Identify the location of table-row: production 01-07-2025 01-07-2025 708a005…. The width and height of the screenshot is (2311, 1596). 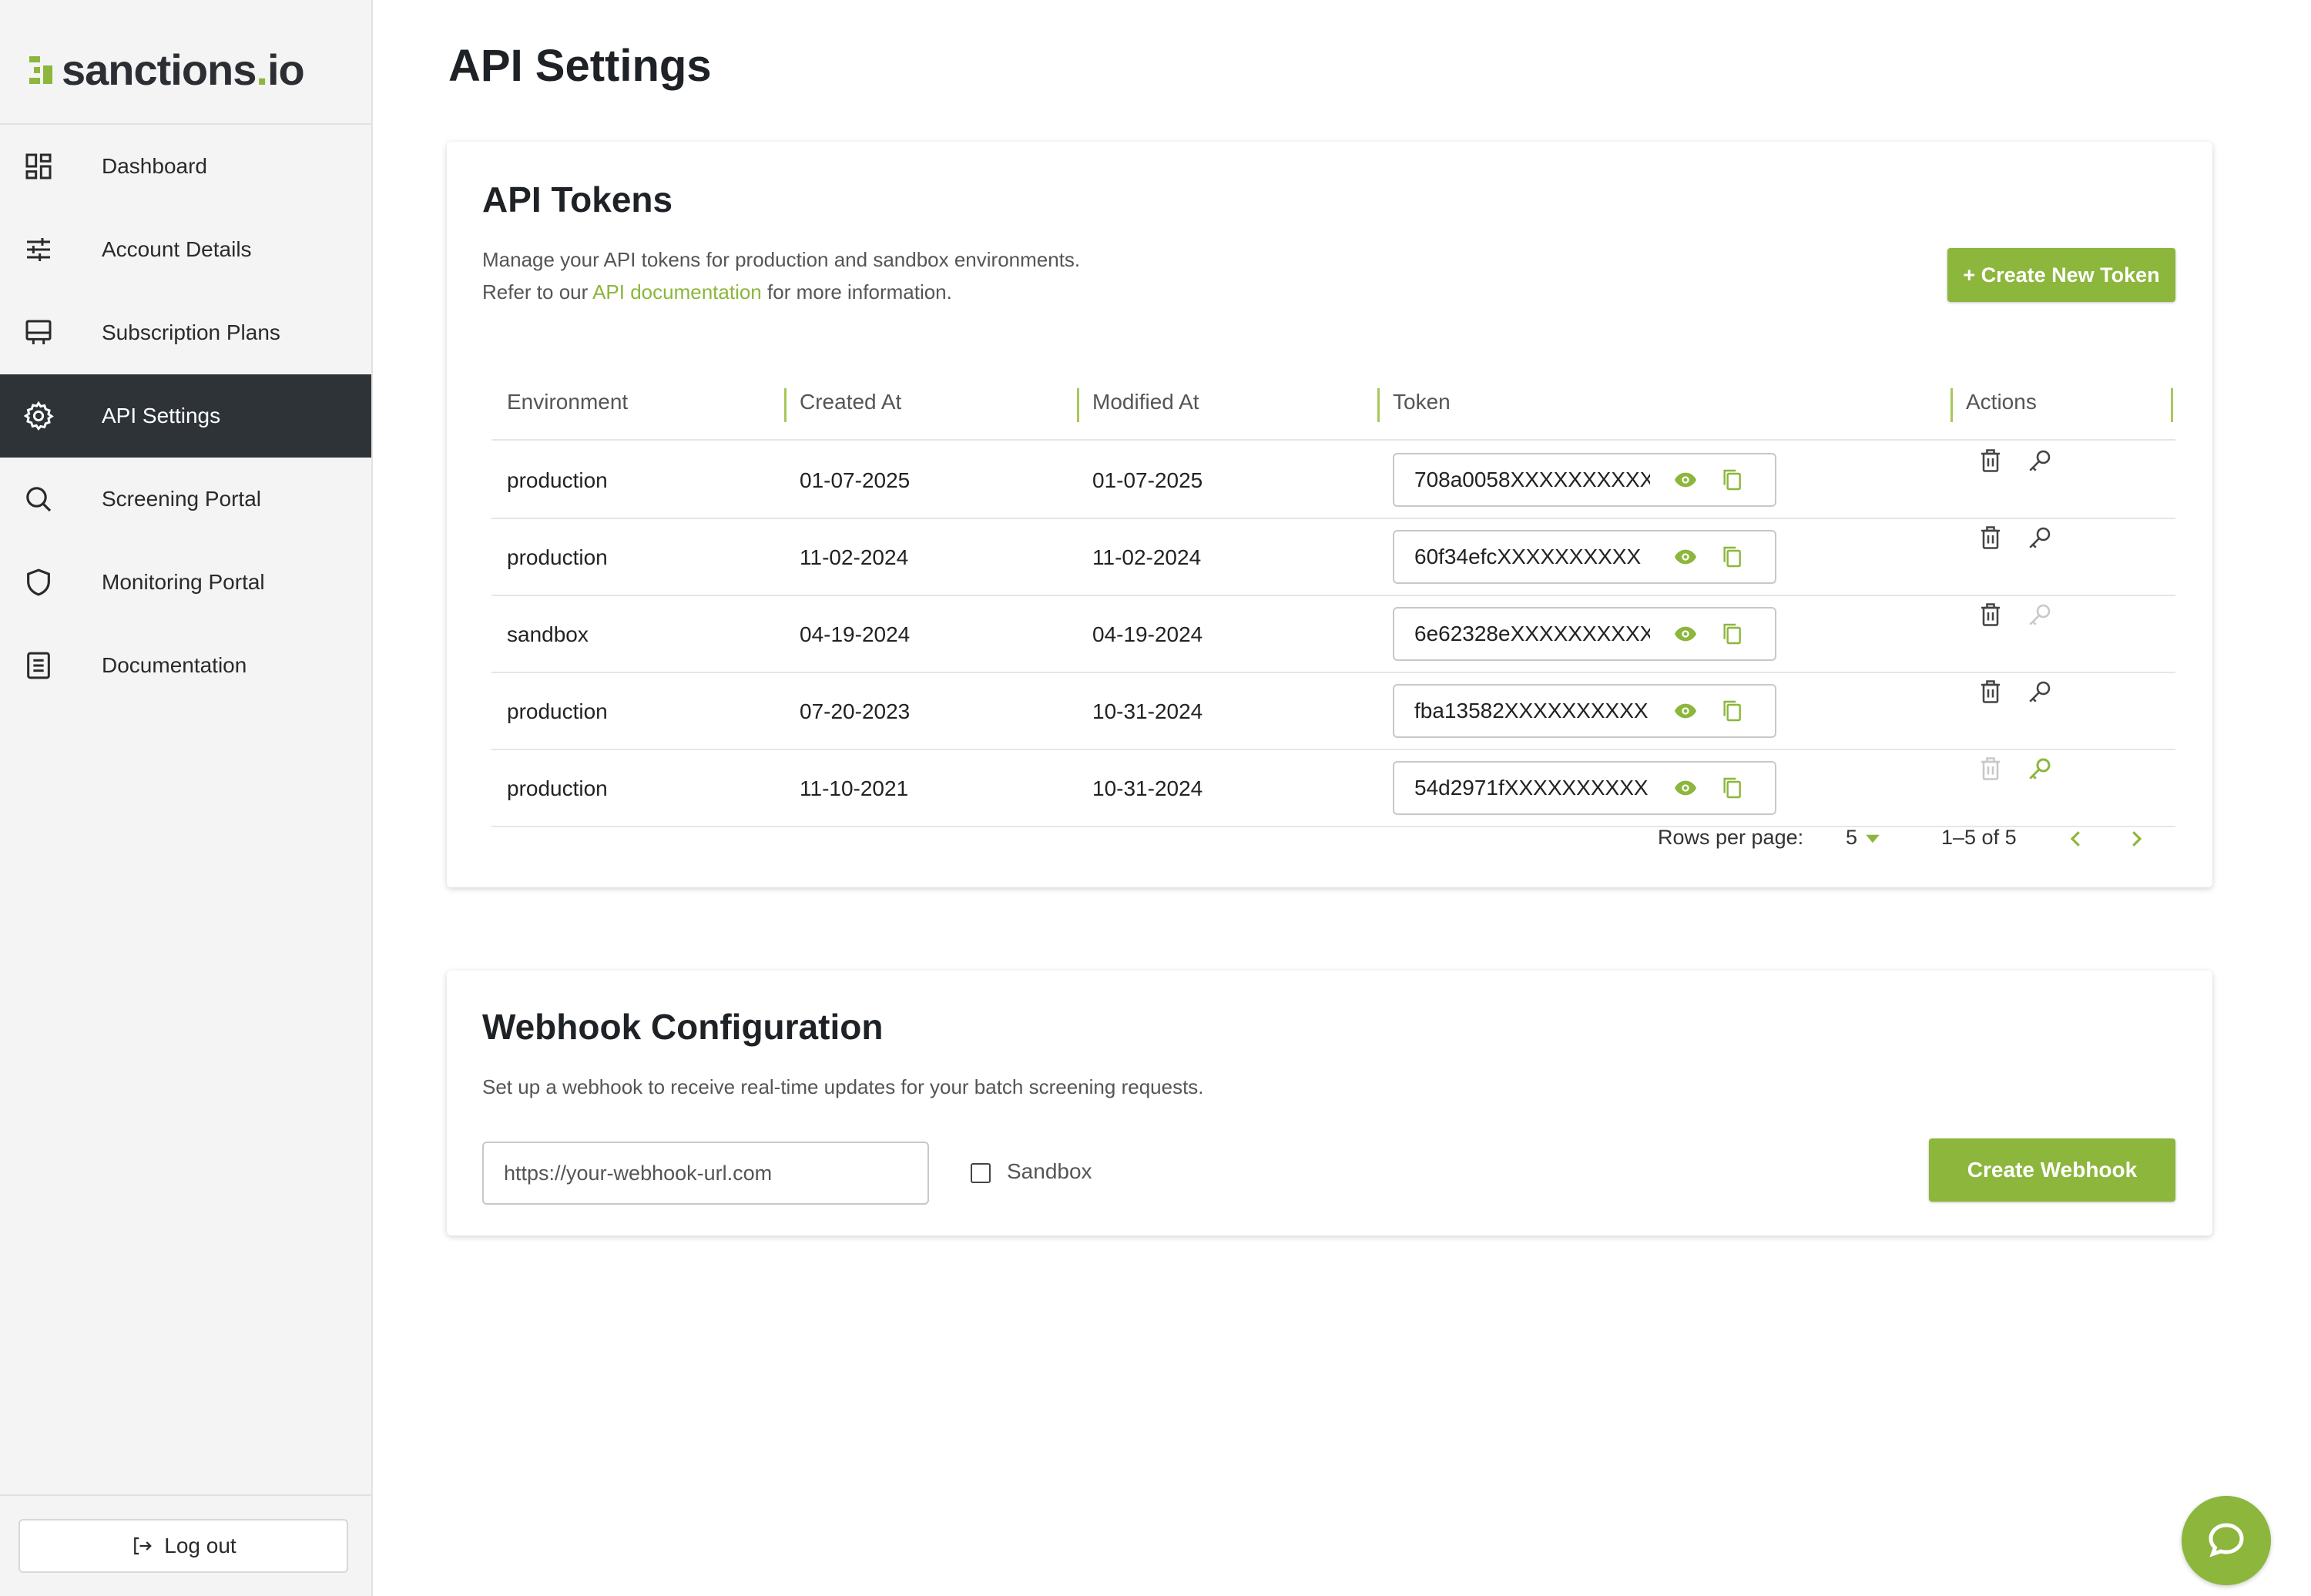
(1333, 480).